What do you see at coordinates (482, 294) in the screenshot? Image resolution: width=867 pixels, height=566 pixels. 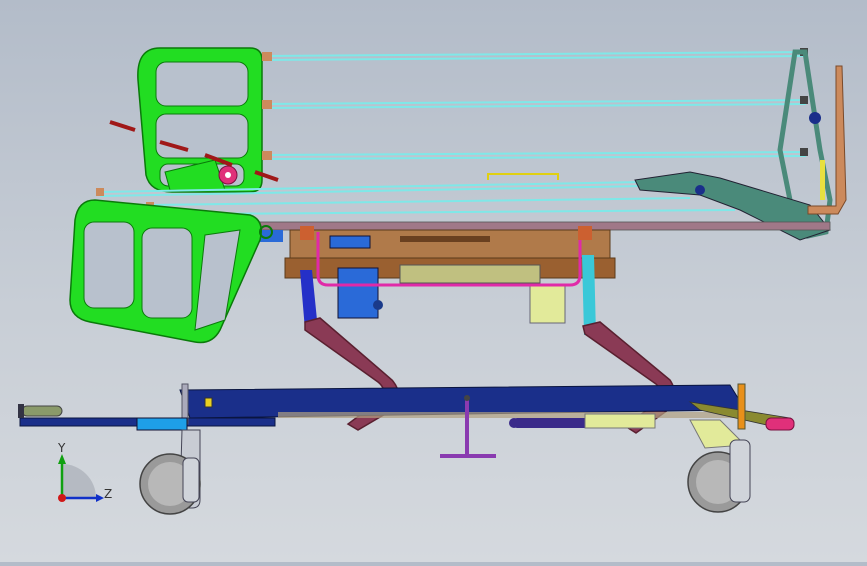 I see `yellow-actuator` at bounding box center [482, 294].